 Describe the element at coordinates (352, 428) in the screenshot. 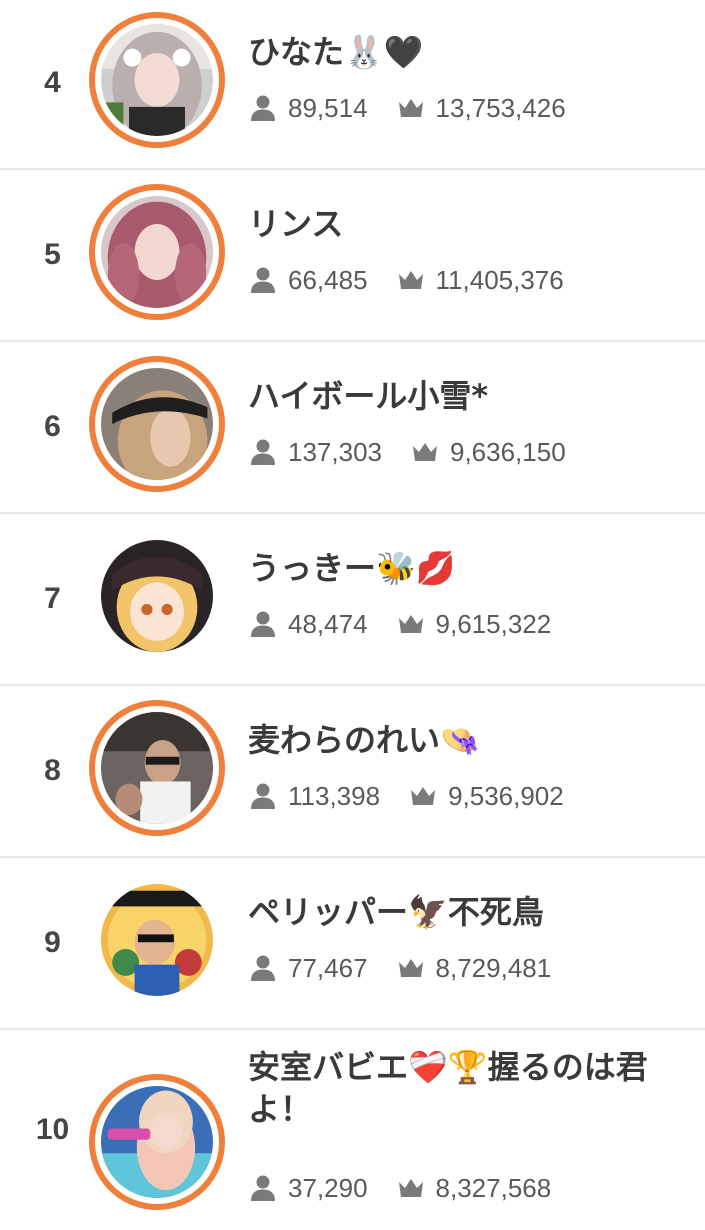

I see `ranking-row: 6 ハイボール小雪* 137,303 9,636,150` at that location.